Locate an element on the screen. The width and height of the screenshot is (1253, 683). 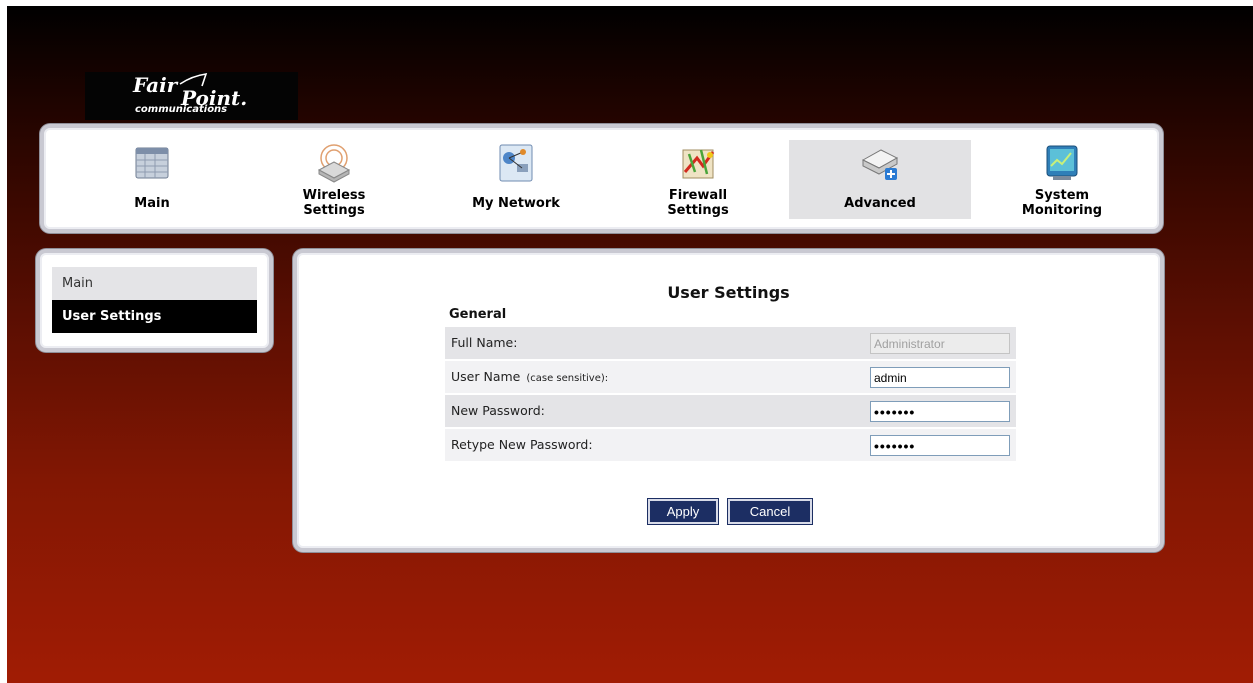
nav-item-system-monitoring: System Monitoring is located at coordinates (1062, 179).